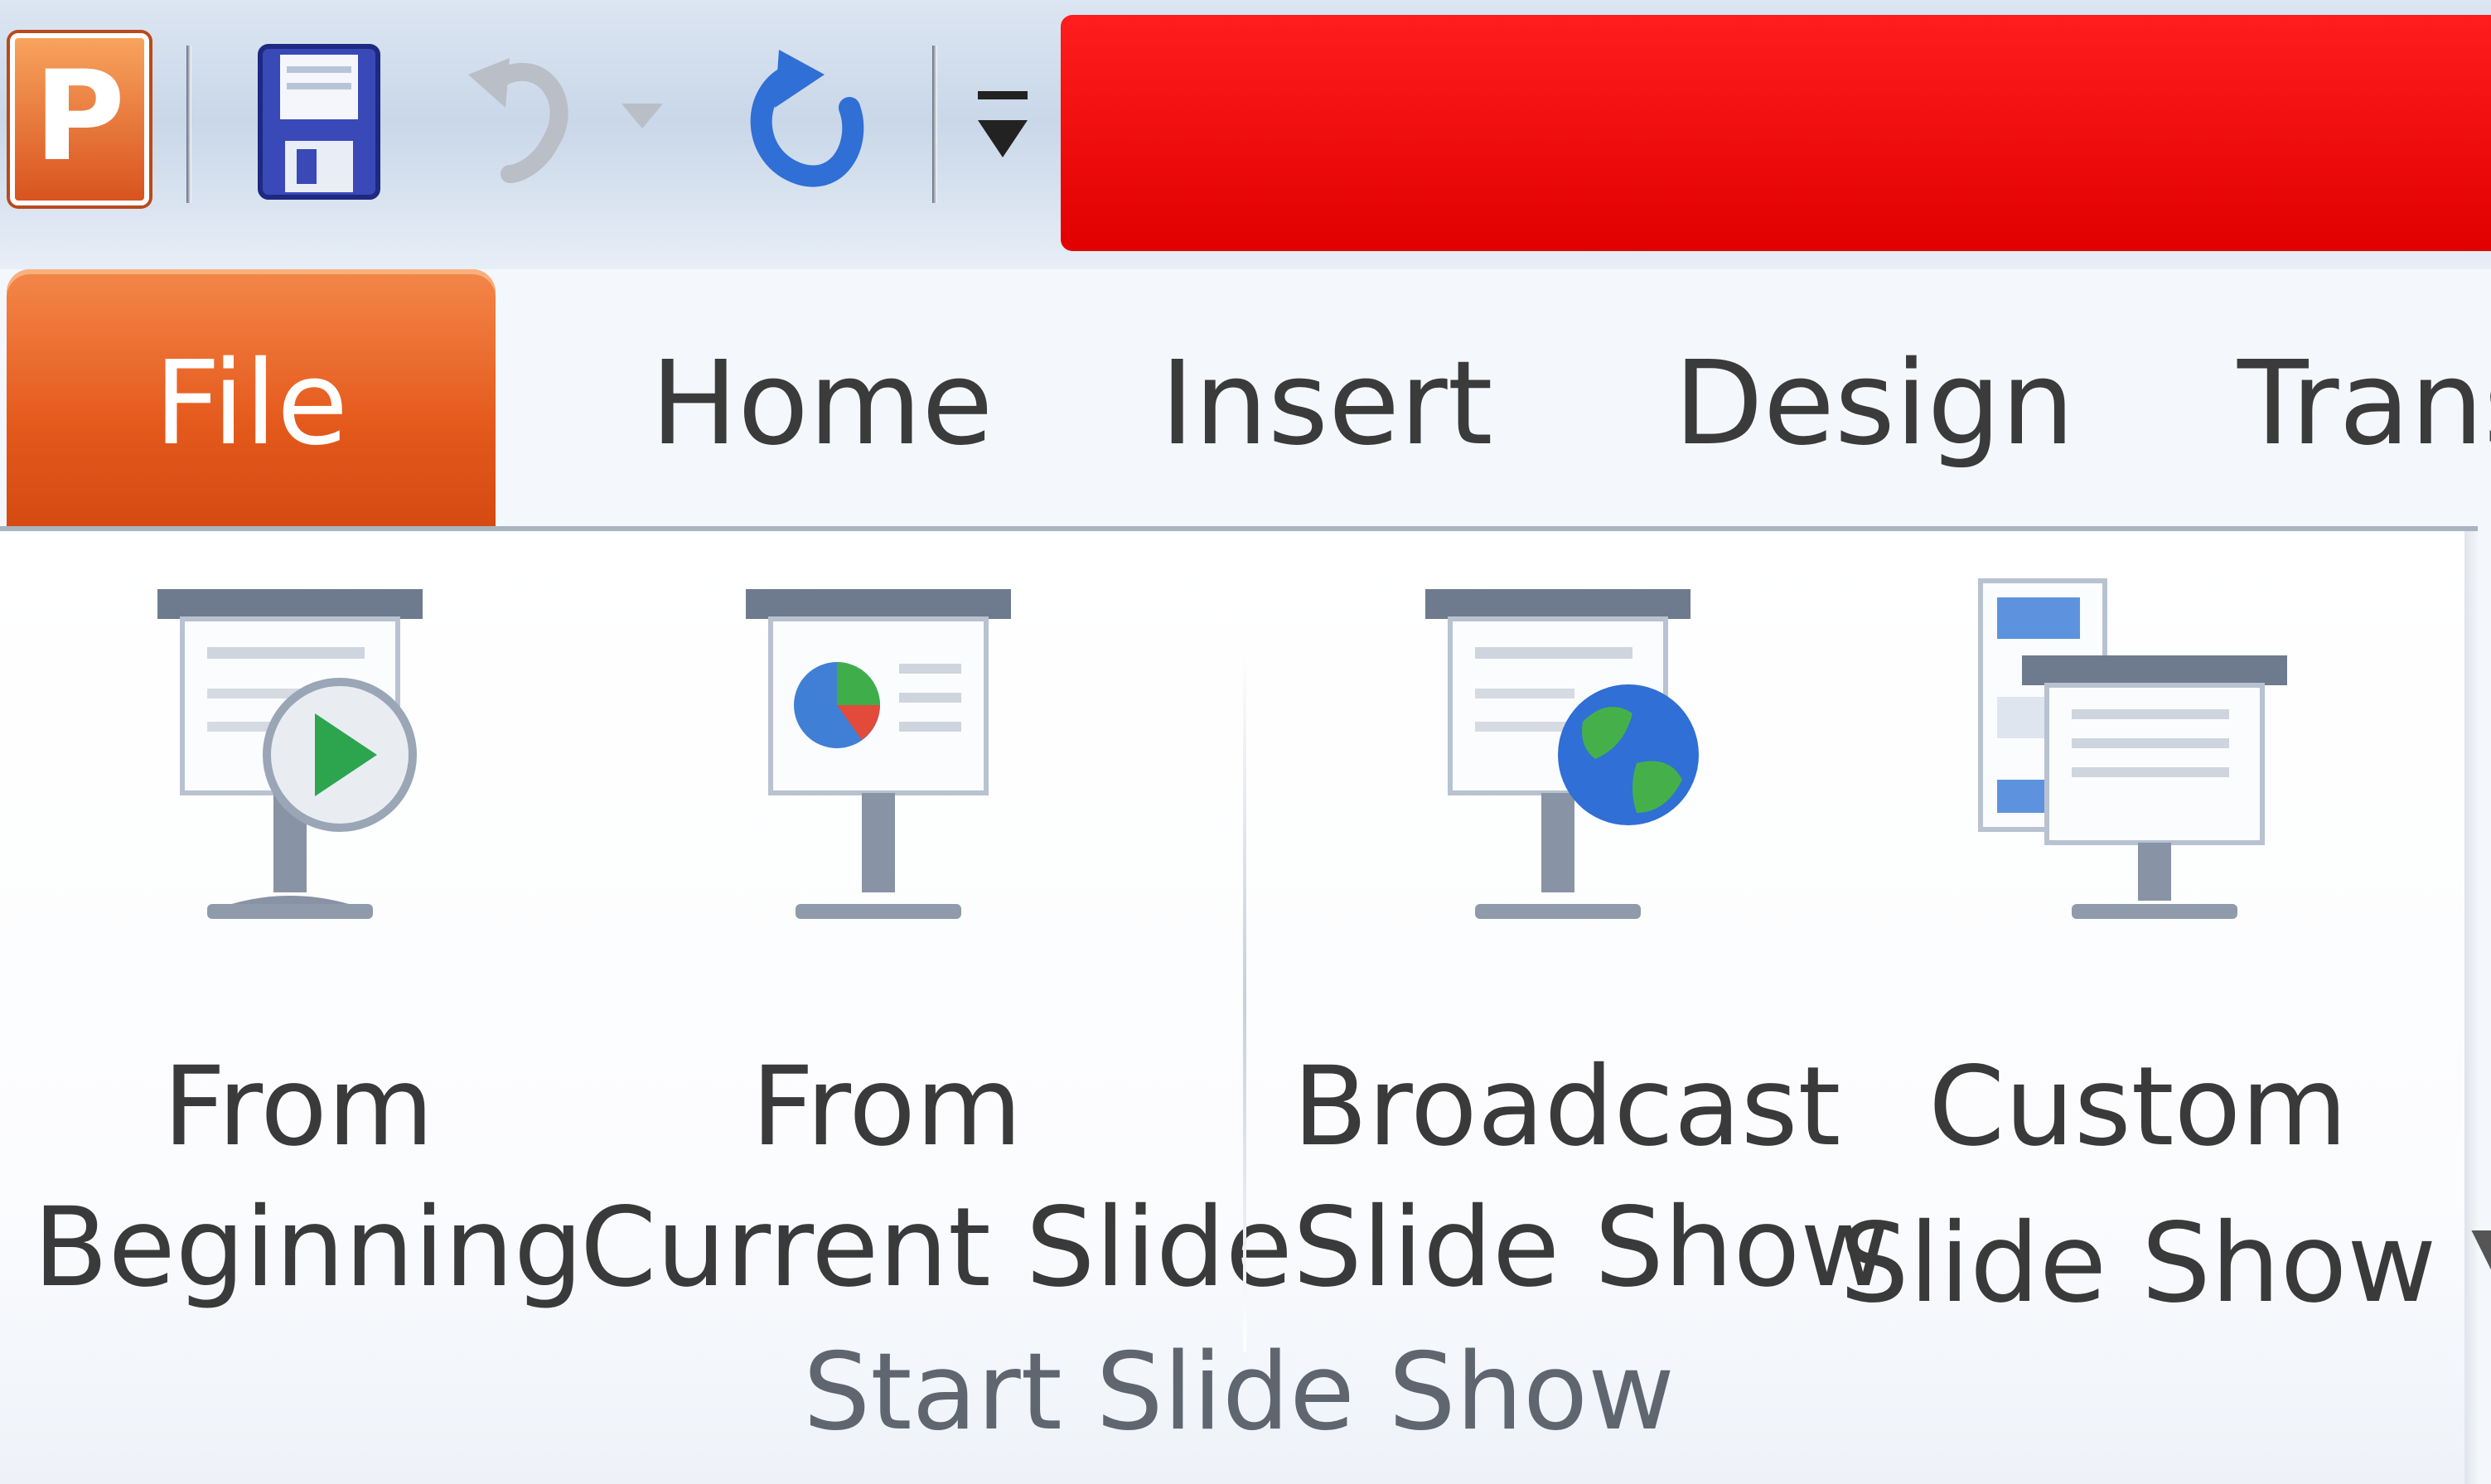  What do you see at coordinates (308, 995) in the screenshot?
I see `from-beginning-button: From Beginning` at bounding box center [308, 995].